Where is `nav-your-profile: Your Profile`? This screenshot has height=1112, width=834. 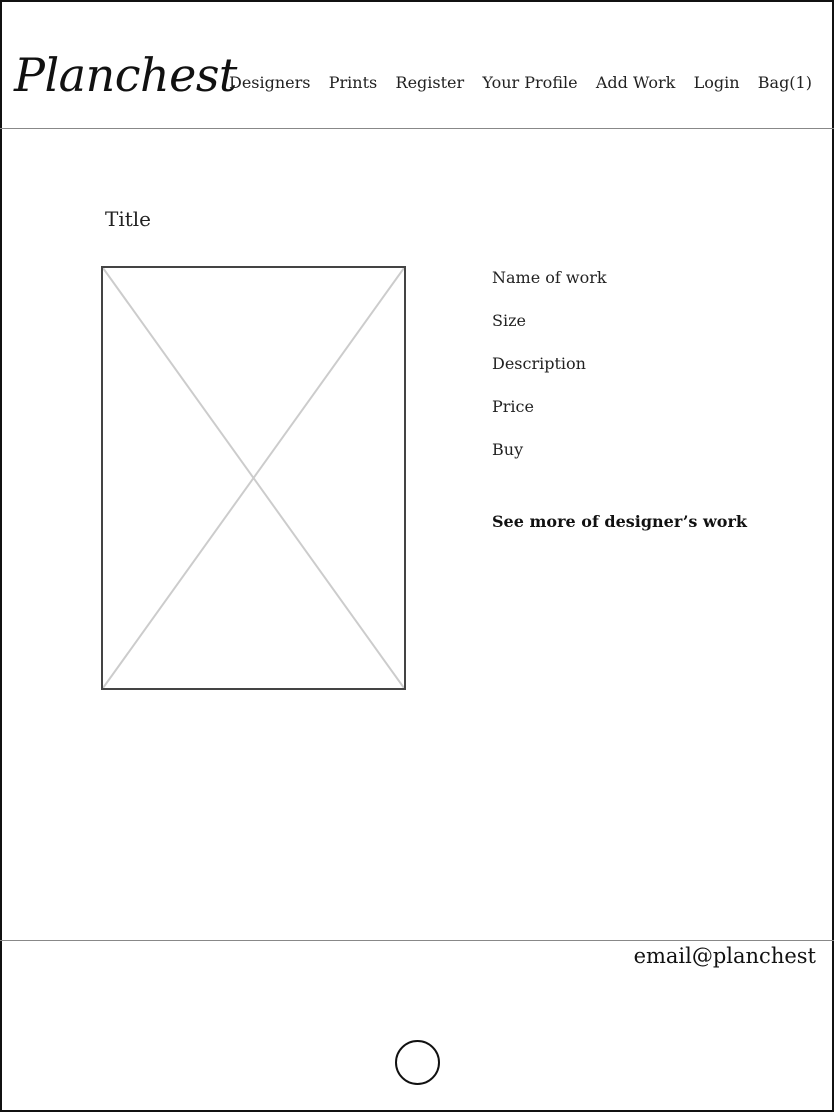 nav-your-profile: Your Profile is located at coordinates (529, 82).